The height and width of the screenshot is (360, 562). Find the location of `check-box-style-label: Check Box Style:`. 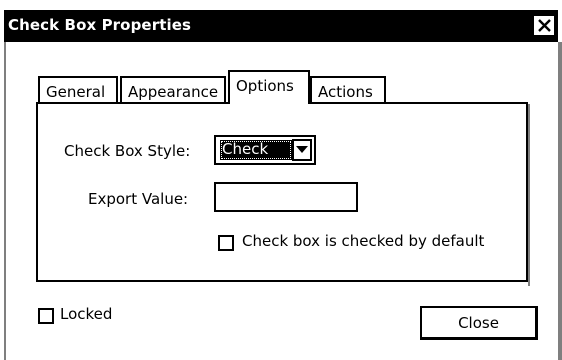

check-box-style-label: Check Box Style: is located at coordinates (127, 151).